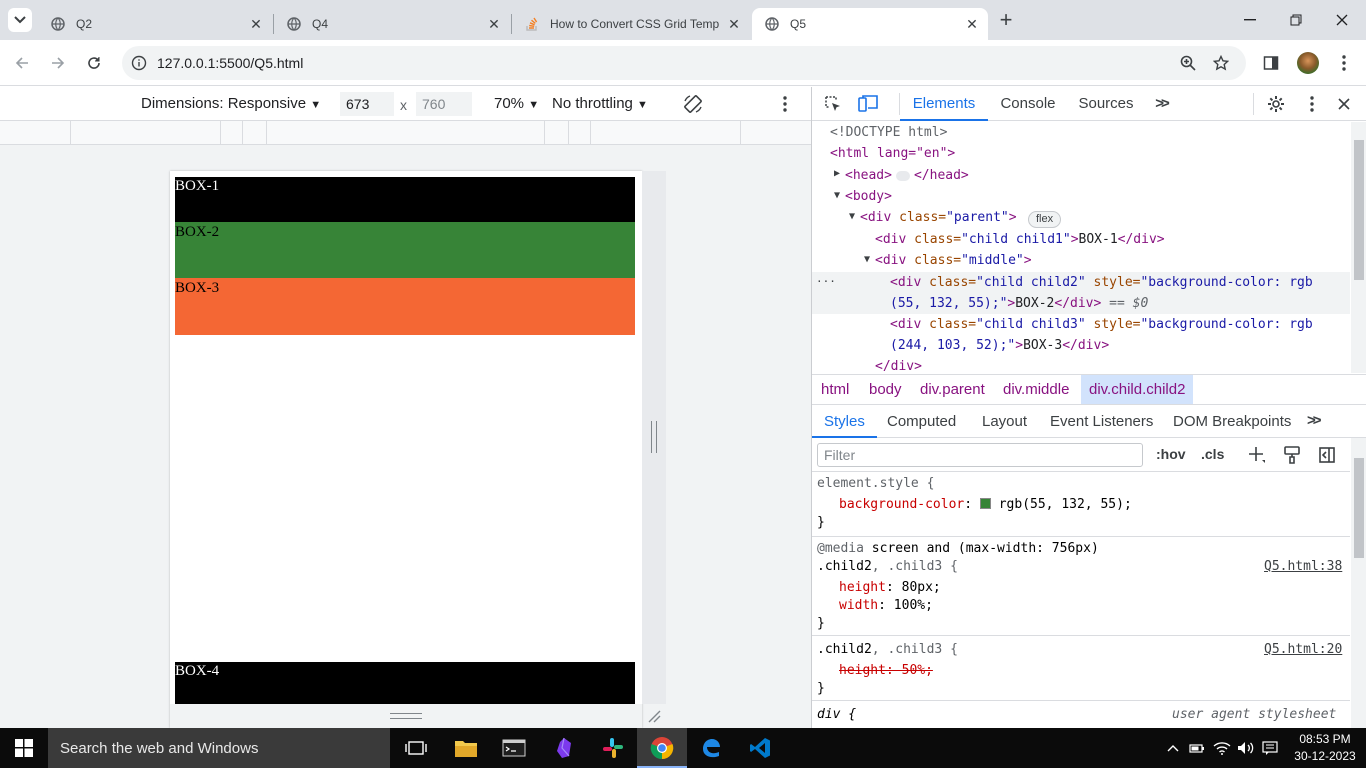 The image size is (1366, 768). I want to click on chrome-menu-button, so click(1344, 63).